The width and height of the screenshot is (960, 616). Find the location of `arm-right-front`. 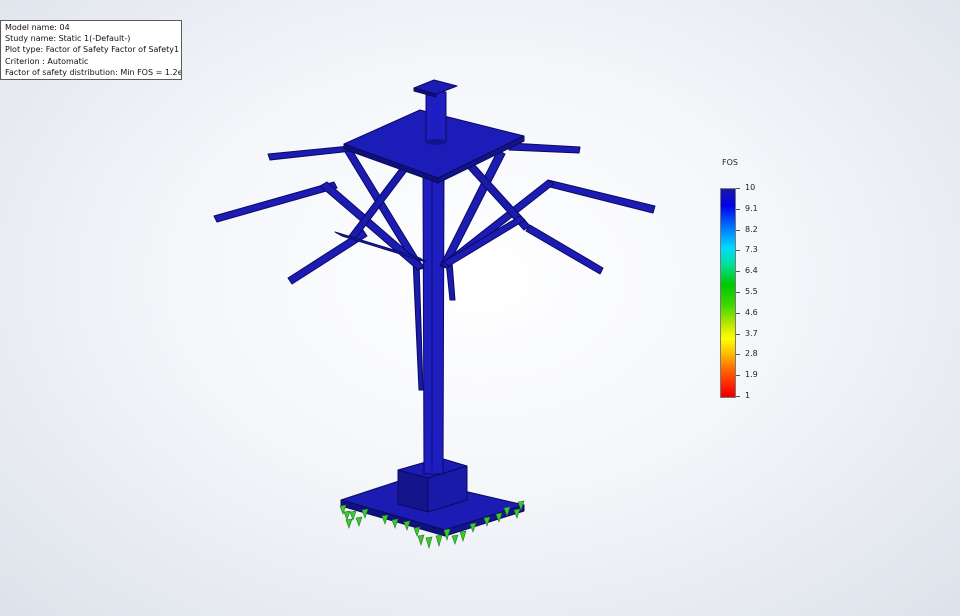

arm-right-front is located at coordinates (564, 249).